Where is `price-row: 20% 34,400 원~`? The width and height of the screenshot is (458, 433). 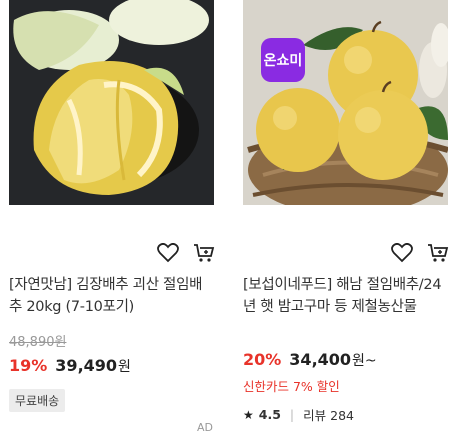
price-row: 20% 34,400 원~ is located at coordinates (310, 360).